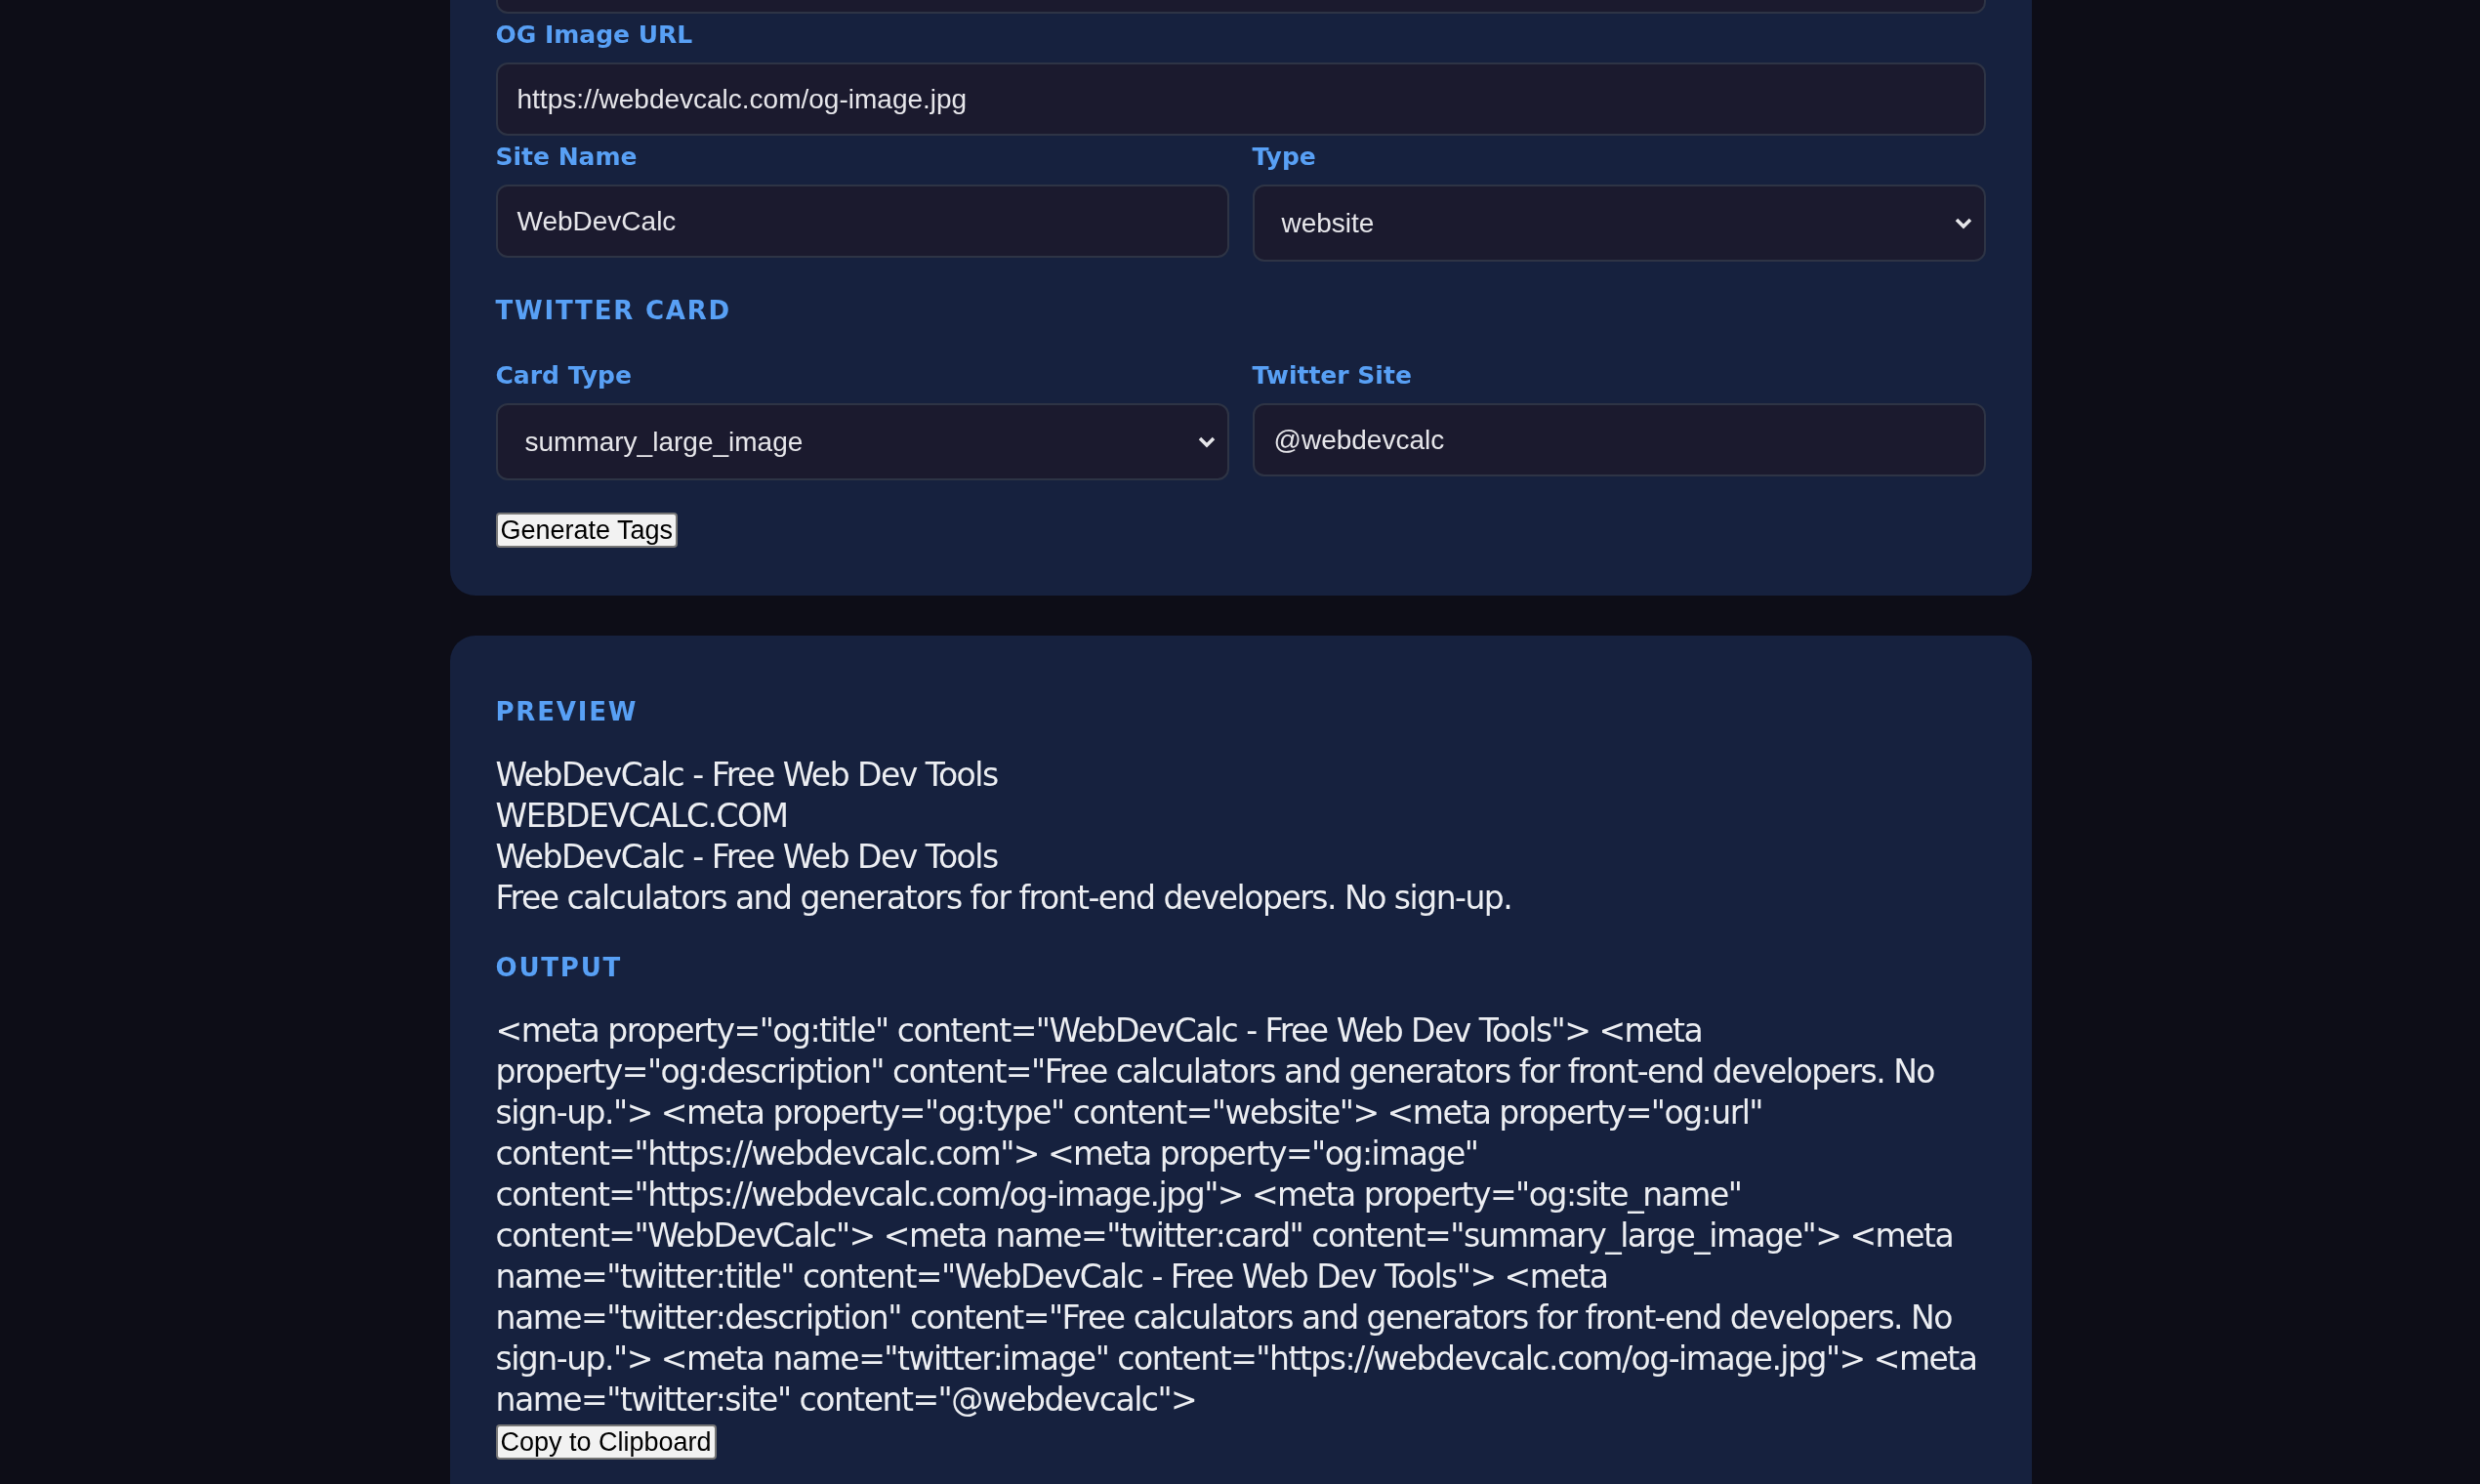 This screenshot has height=1484, width=2480. Describe the element at coordinates (1004, 899) in the screenshot. I see `preview-line: Free calculators and generators for front-end developers. No sign-up.` at that location.